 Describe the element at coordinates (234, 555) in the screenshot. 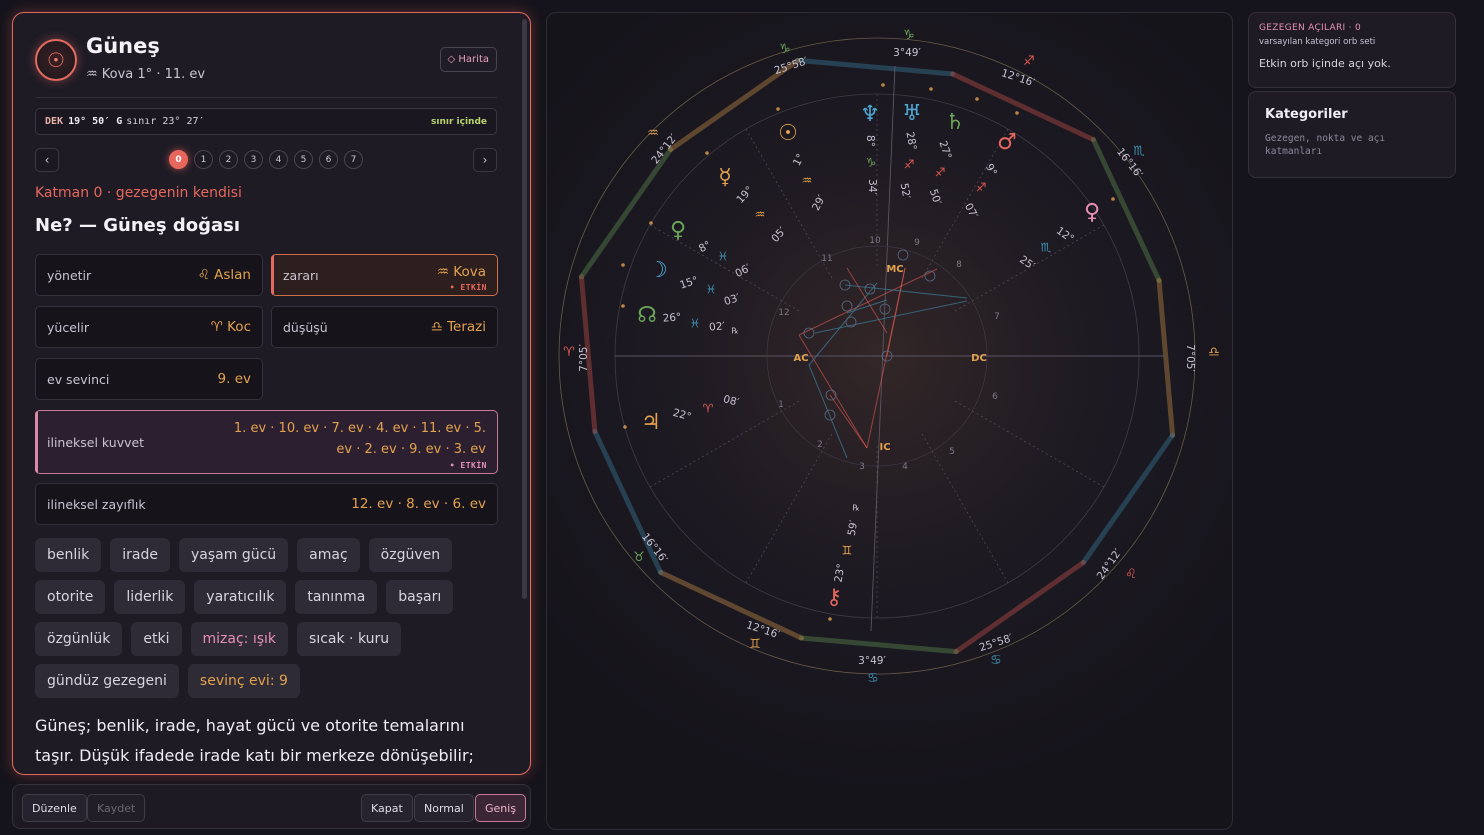

I see `keyword-tag: yaşam gücü` at that location.